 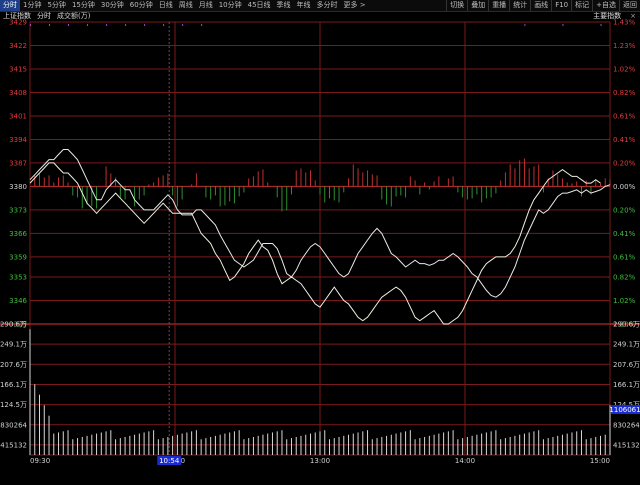 I want to click on volume-tick-label: 166.1万, so click(x=13, y=385).